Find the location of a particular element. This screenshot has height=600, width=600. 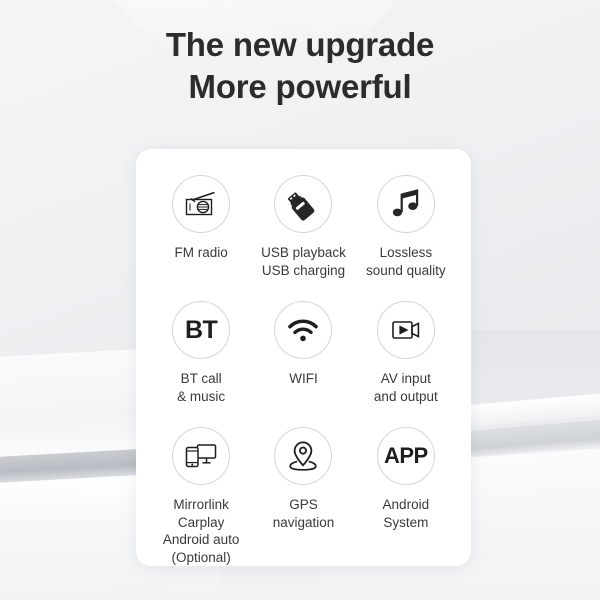

feature-item-android-system: APP Android System is located at coordinates (406, 497).